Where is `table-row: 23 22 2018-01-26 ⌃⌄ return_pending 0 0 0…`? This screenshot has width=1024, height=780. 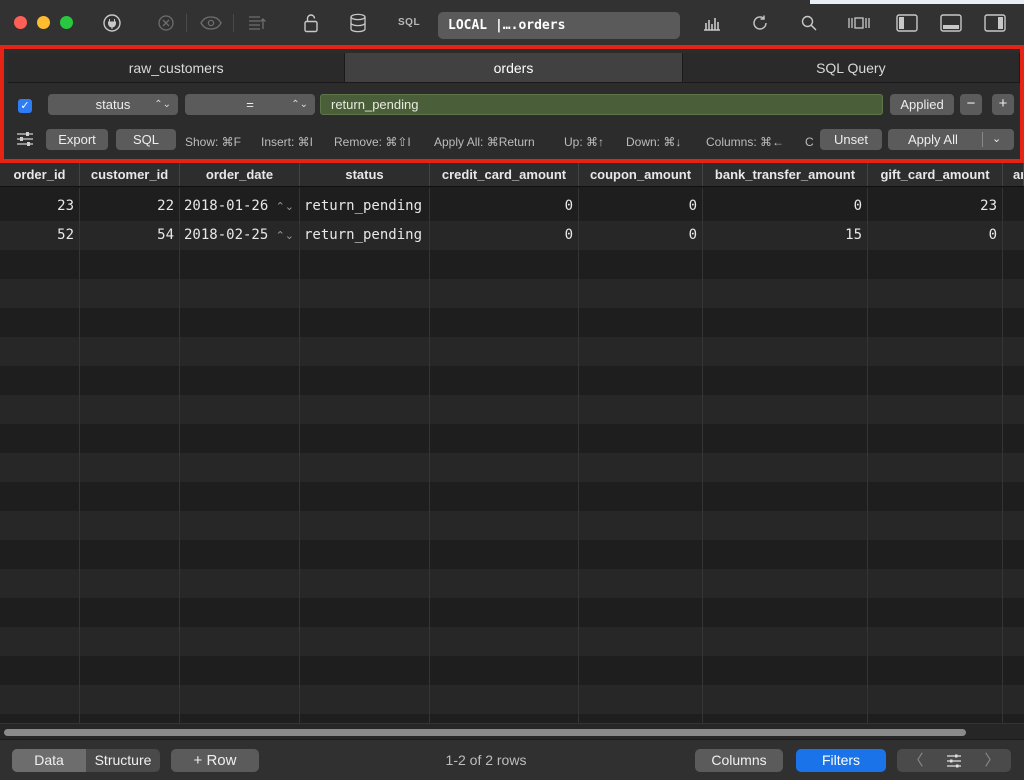
table-row: 23 22 2018-01-26 ⌃⌄ return_pending 0 0 0… is located at coordinates (512, 206).